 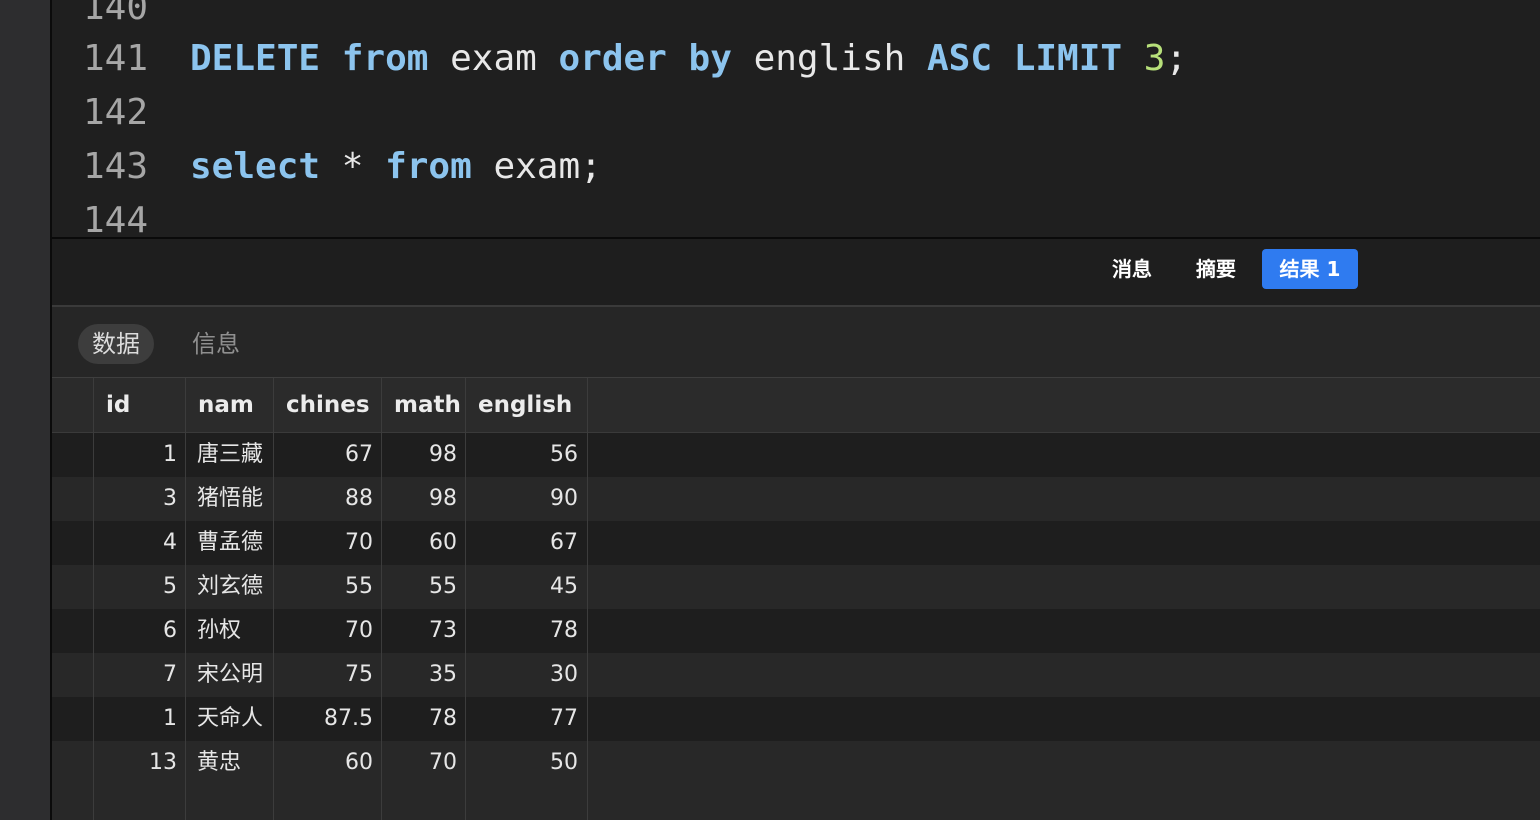 What do you see at coordinates (796, 763) in the screenshot?
I see `table-row: 13 黄忠 60 70 50` at bounding box center [796, 763].